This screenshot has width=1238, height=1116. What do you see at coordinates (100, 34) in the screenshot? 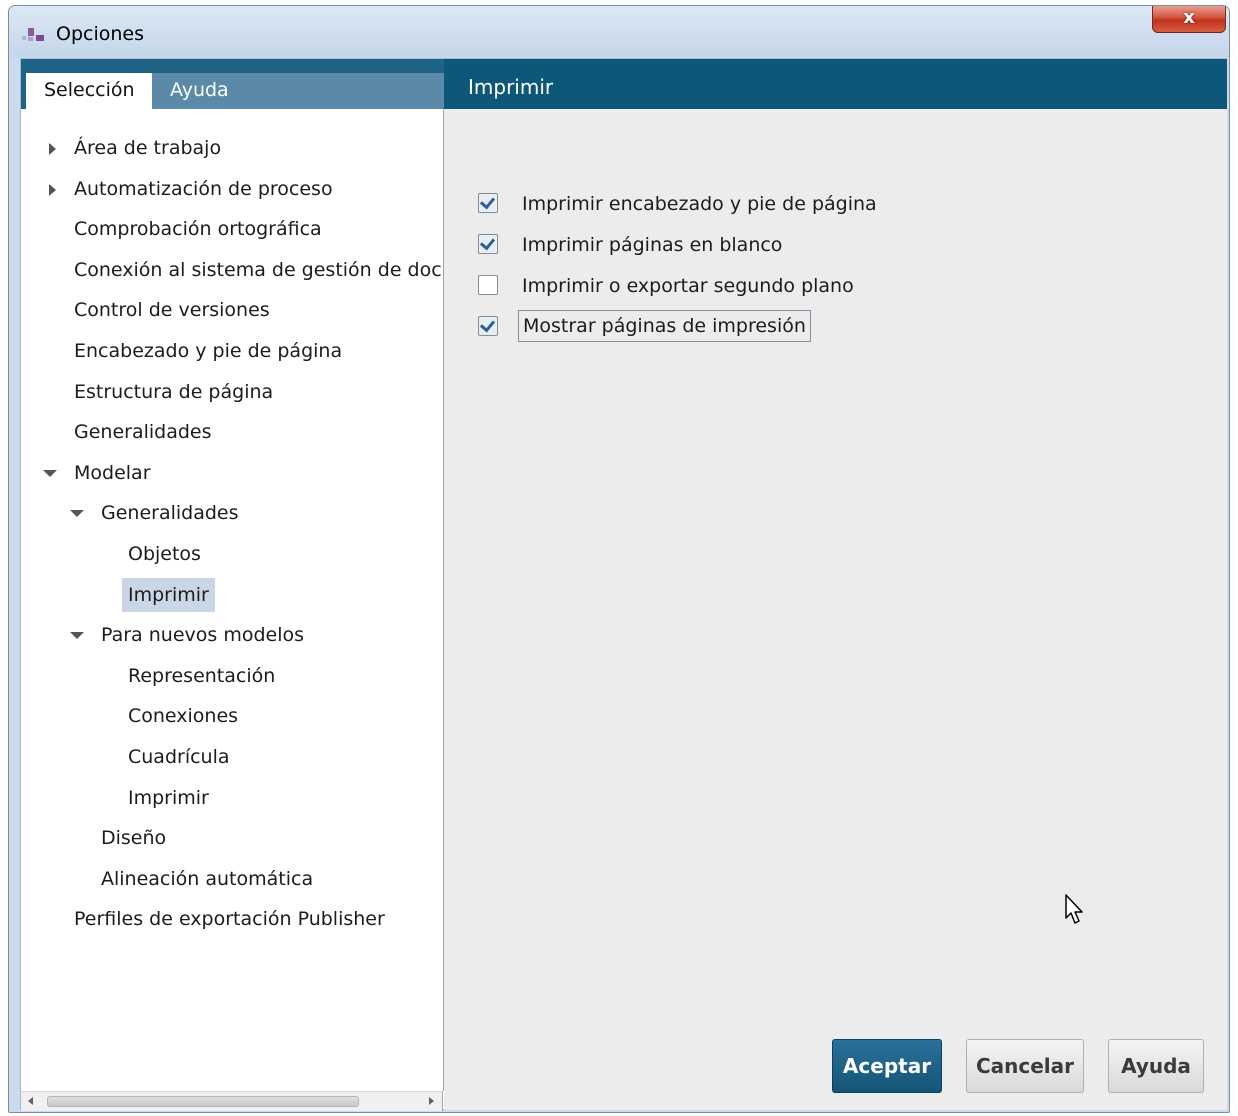
I see `window-title: Opciones` at bounding box center [100, 34].